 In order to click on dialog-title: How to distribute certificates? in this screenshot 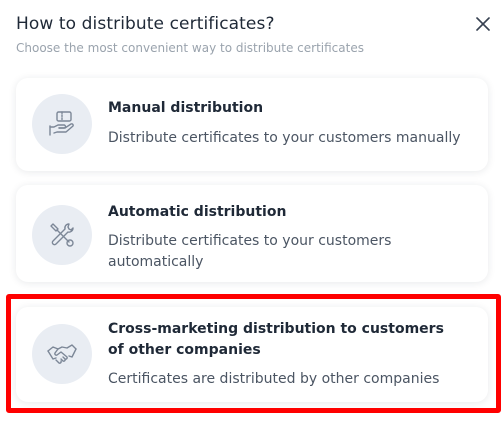, I will do `click(145, 24)`.